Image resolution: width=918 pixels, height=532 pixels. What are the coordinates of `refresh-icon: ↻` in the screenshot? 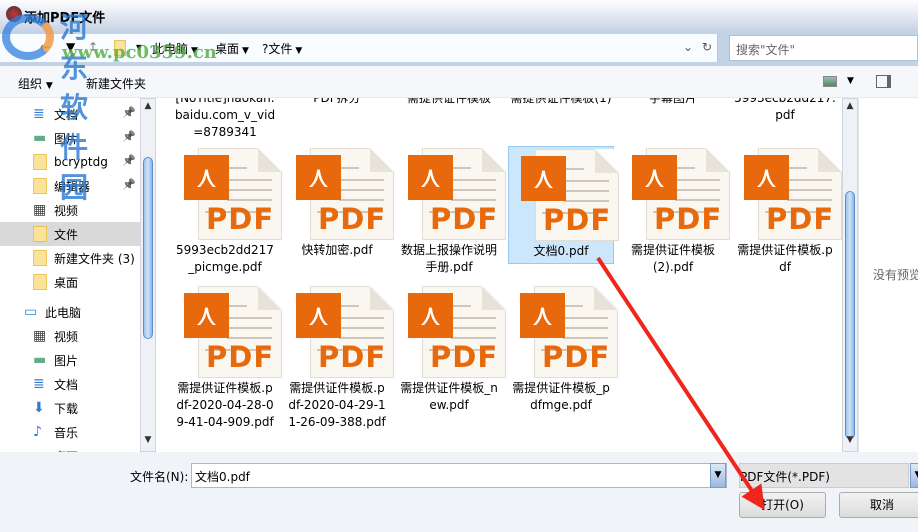 It's located at (707, 47).